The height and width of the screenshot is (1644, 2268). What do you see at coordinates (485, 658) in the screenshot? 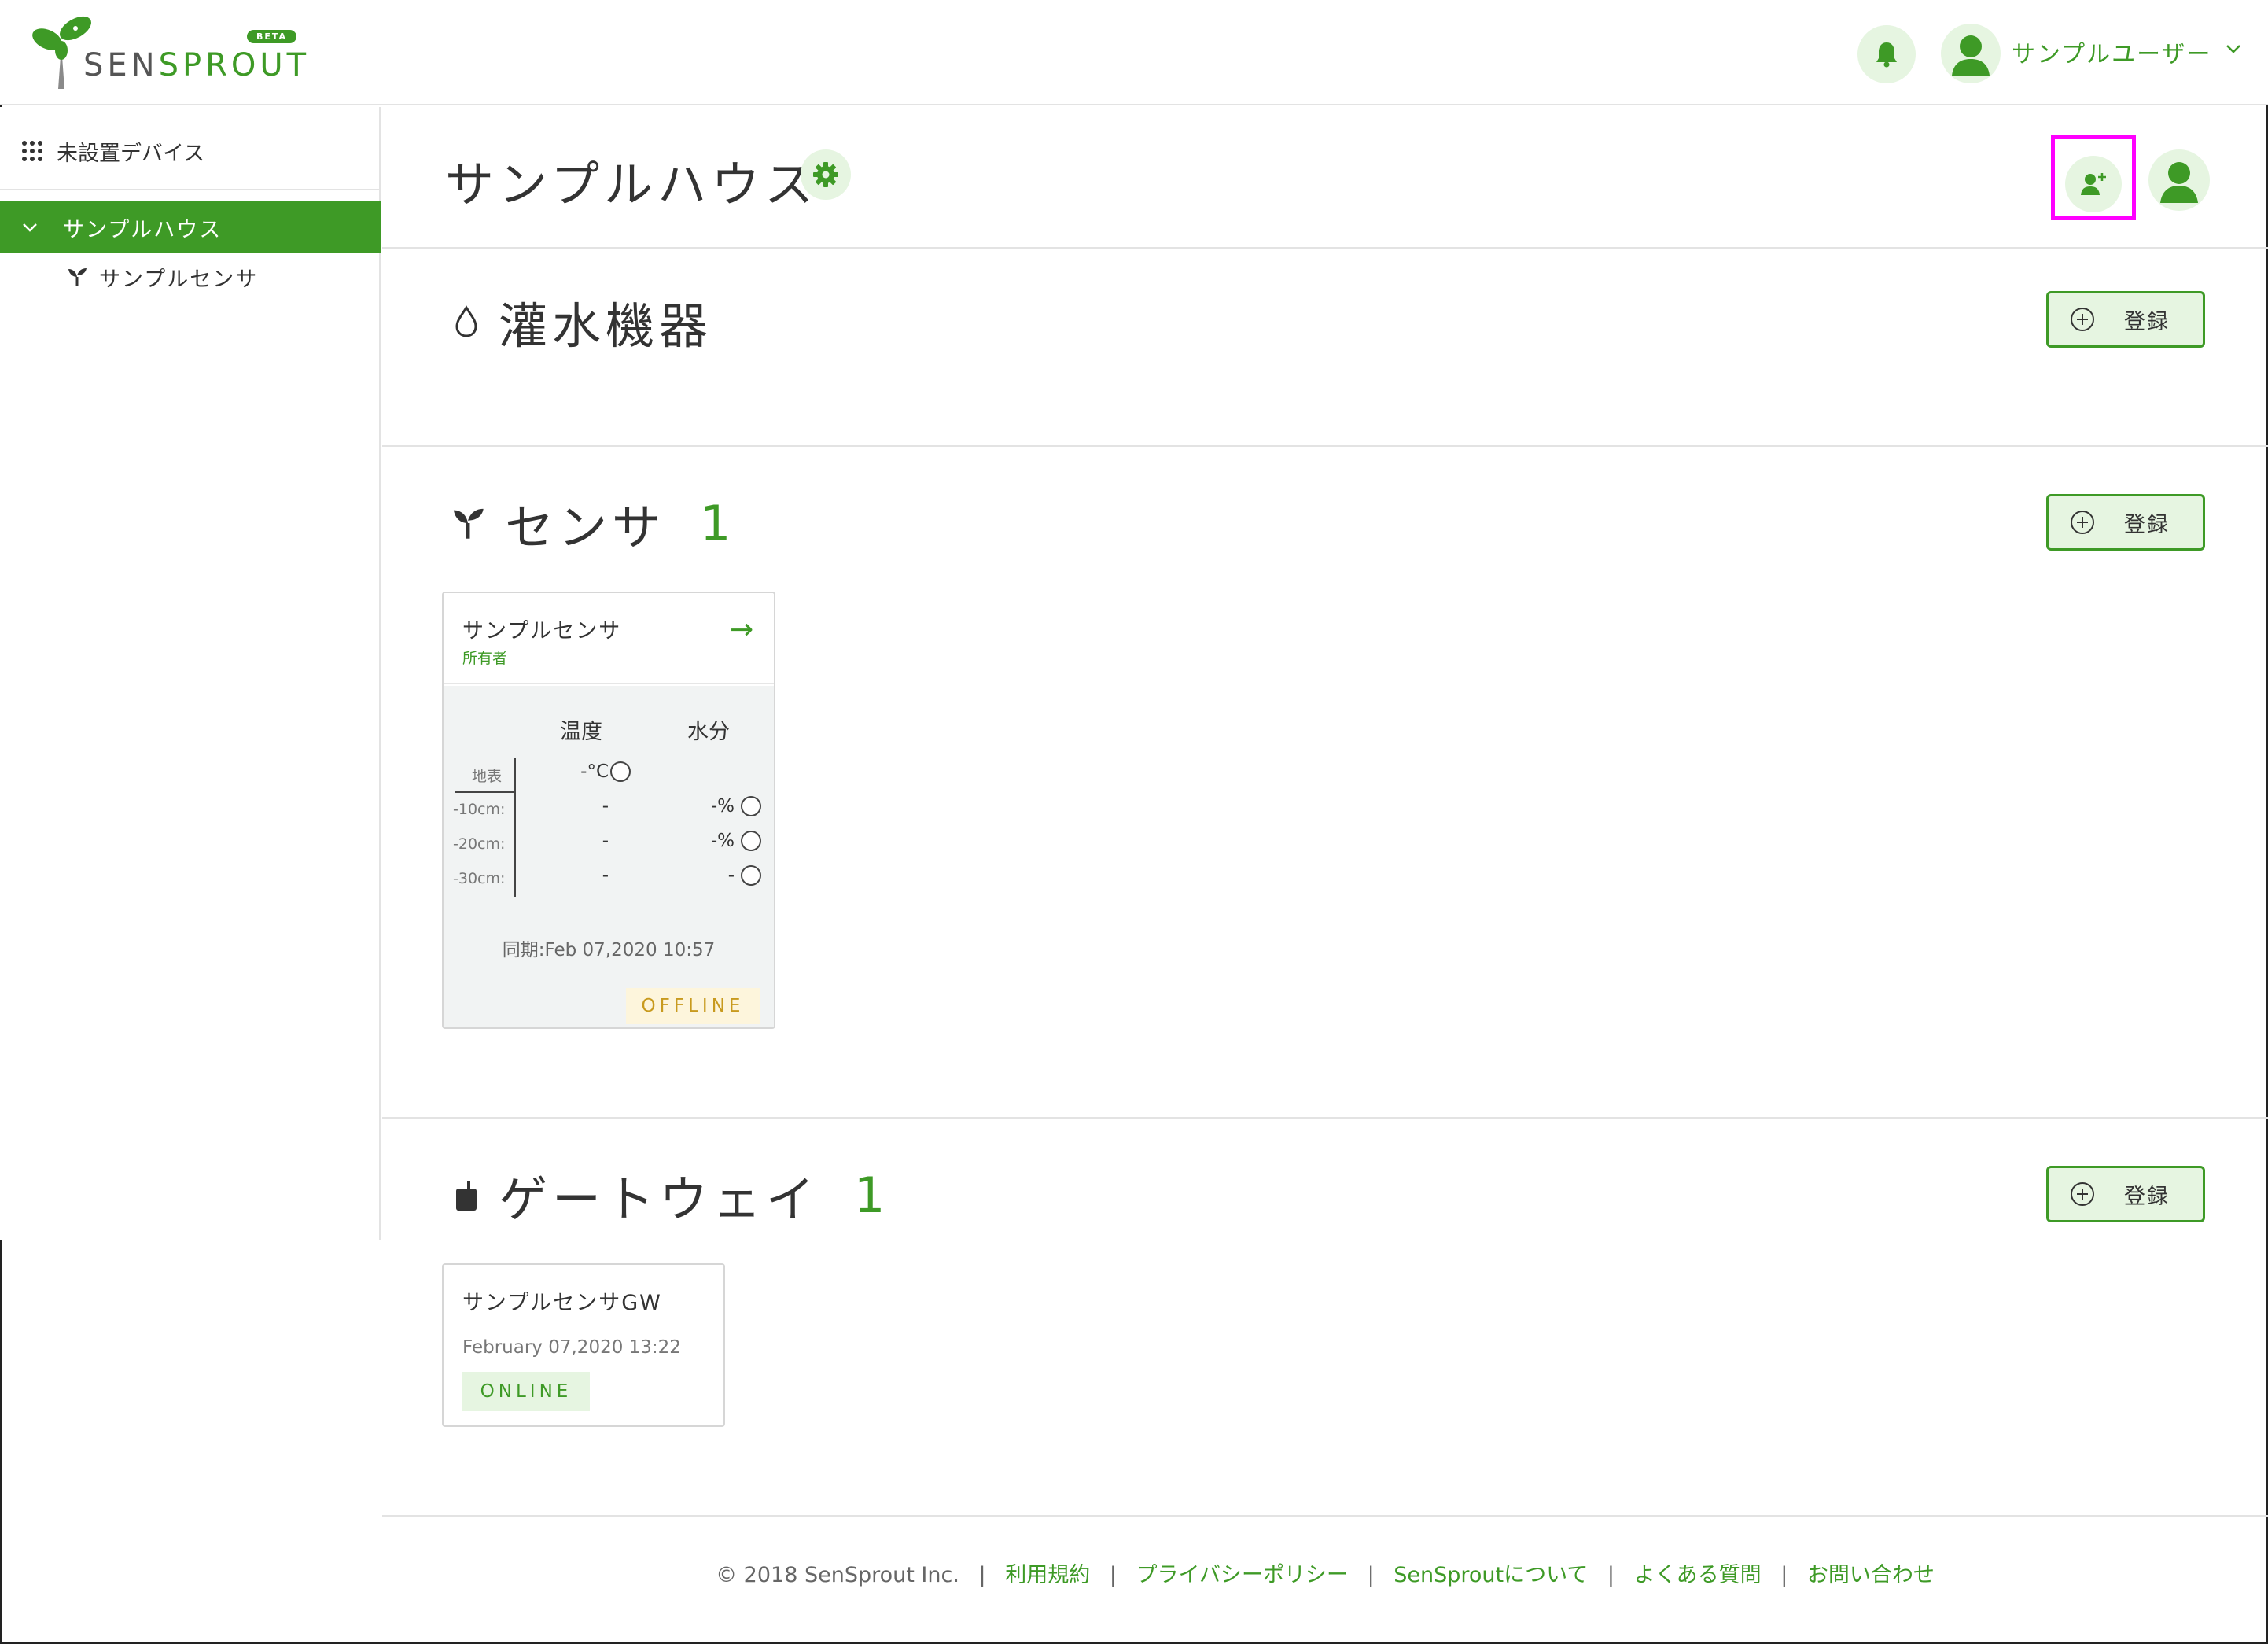
I see `sensor-role: 所有者` at bounding box center [485, 658].